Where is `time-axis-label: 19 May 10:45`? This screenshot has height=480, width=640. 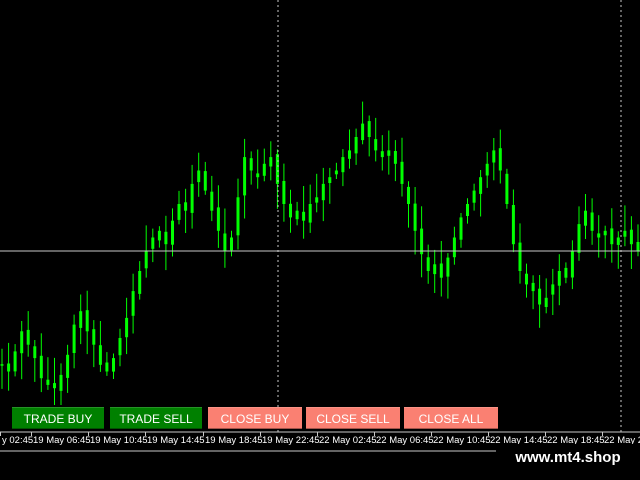
time-axis-label: 19 May 10:45 is located at coordinates (119, 440).